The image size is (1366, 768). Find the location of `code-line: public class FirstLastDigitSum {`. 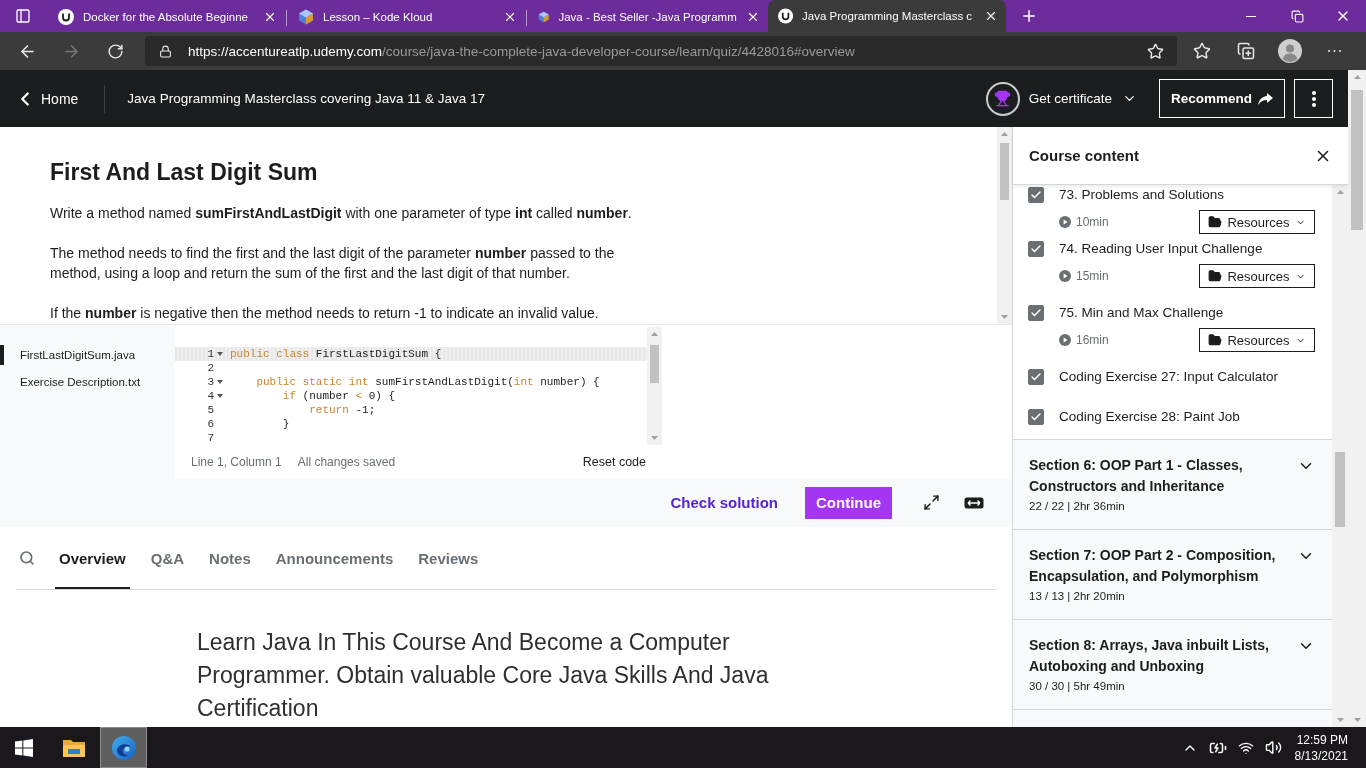

code-line: public class FirstLastDigitSum { is located at coordinates (335, 354).